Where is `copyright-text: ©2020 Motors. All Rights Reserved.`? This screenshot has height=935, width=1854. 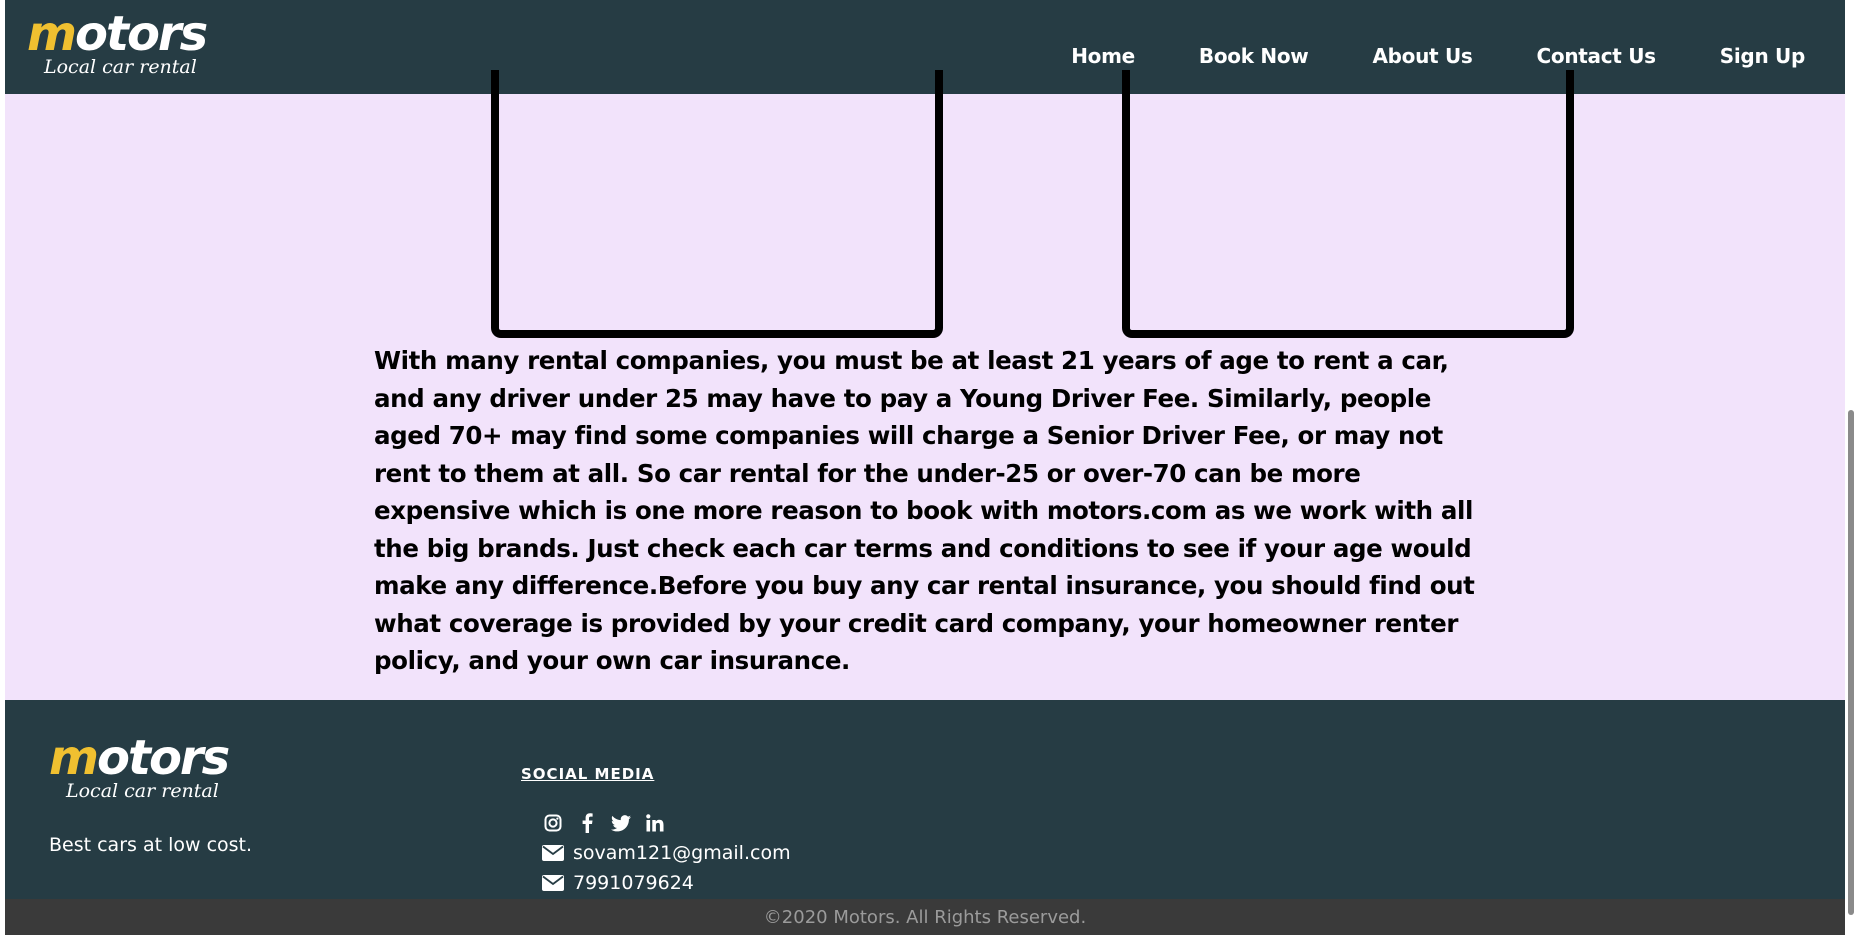 copyright-text: ©2020 Motors. All Rights Reserved. is located at coordinates (925, 917).